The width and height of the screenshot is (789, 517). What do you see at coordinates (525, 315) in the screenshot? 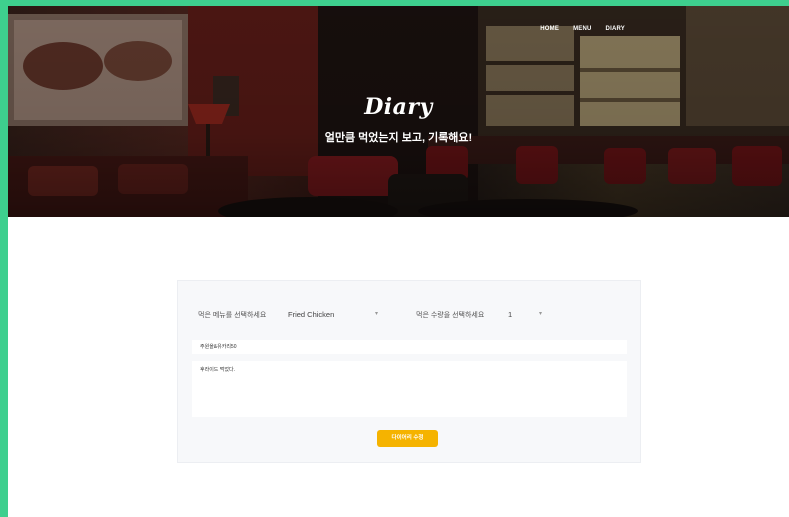
I see `quantity-select: 1 ▾` at bounding box center [525, 315].